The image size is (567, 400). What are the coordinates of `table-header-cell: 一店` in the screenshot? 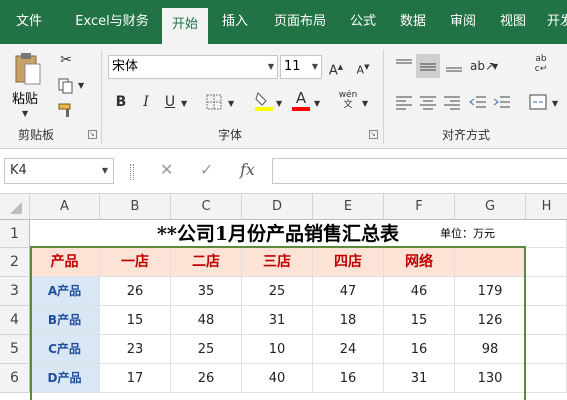 It's located at (135, 262).